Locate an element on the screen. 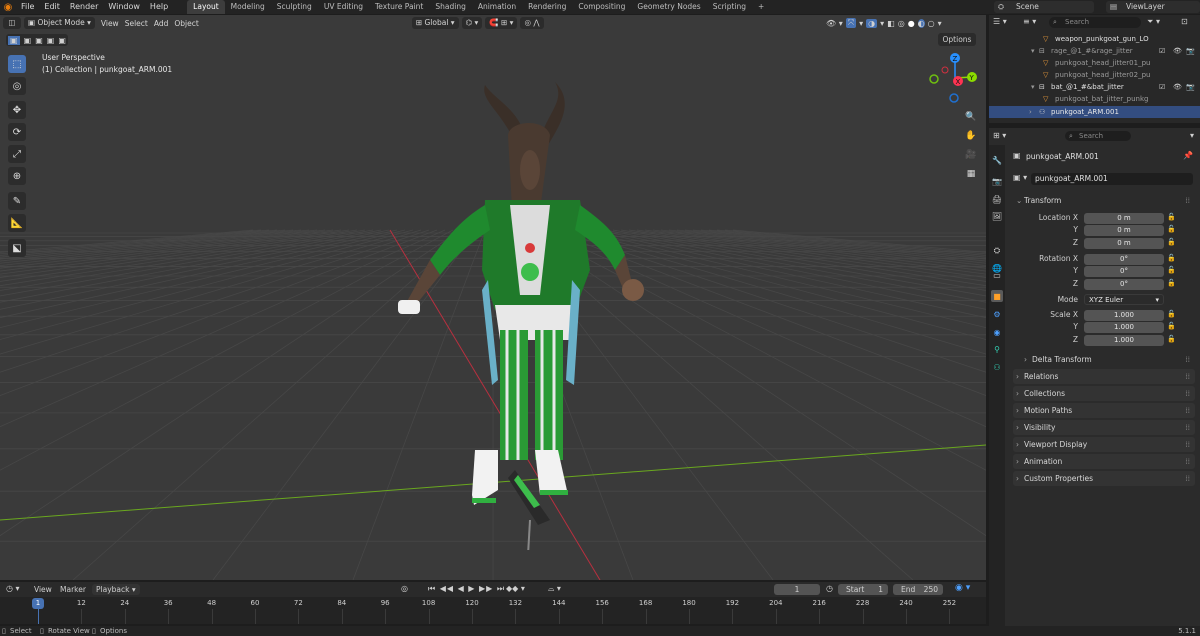 This screenshot has width=1200, height=636. scale-z-field: 1.000 is located at coordinates (1124, 340).